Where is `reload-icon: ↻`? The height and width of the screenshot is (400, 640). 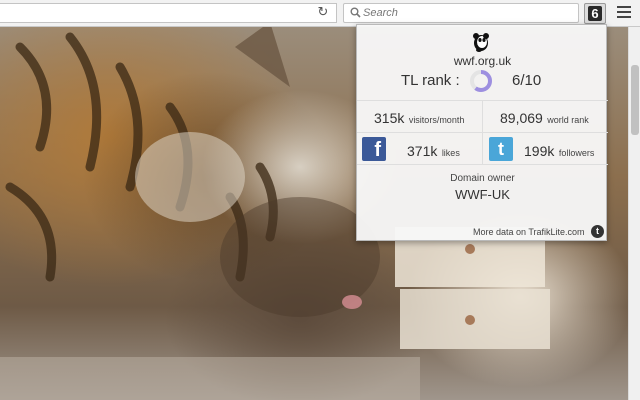 reload-icon: ↻ is located at coordinates (323, 13).